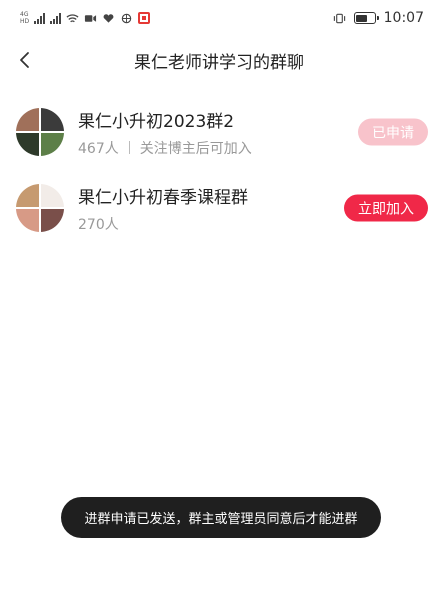 This screenshot has width=438, height=599. I want to click on join-now-button: 立即加入, so click(386, 208).